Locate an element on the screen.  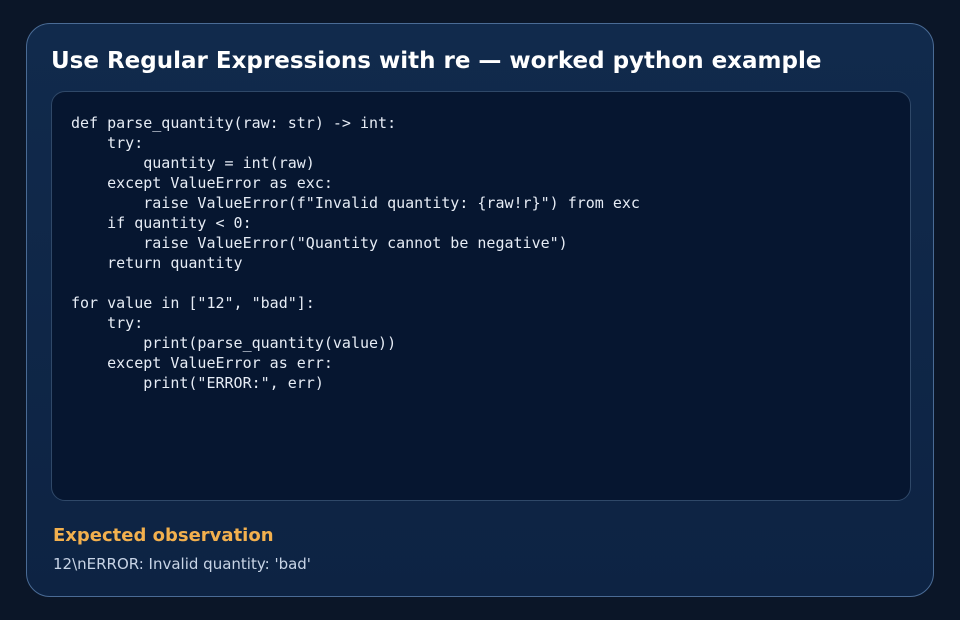
observation-label: Expected observation is located at coordinates (163, 535).